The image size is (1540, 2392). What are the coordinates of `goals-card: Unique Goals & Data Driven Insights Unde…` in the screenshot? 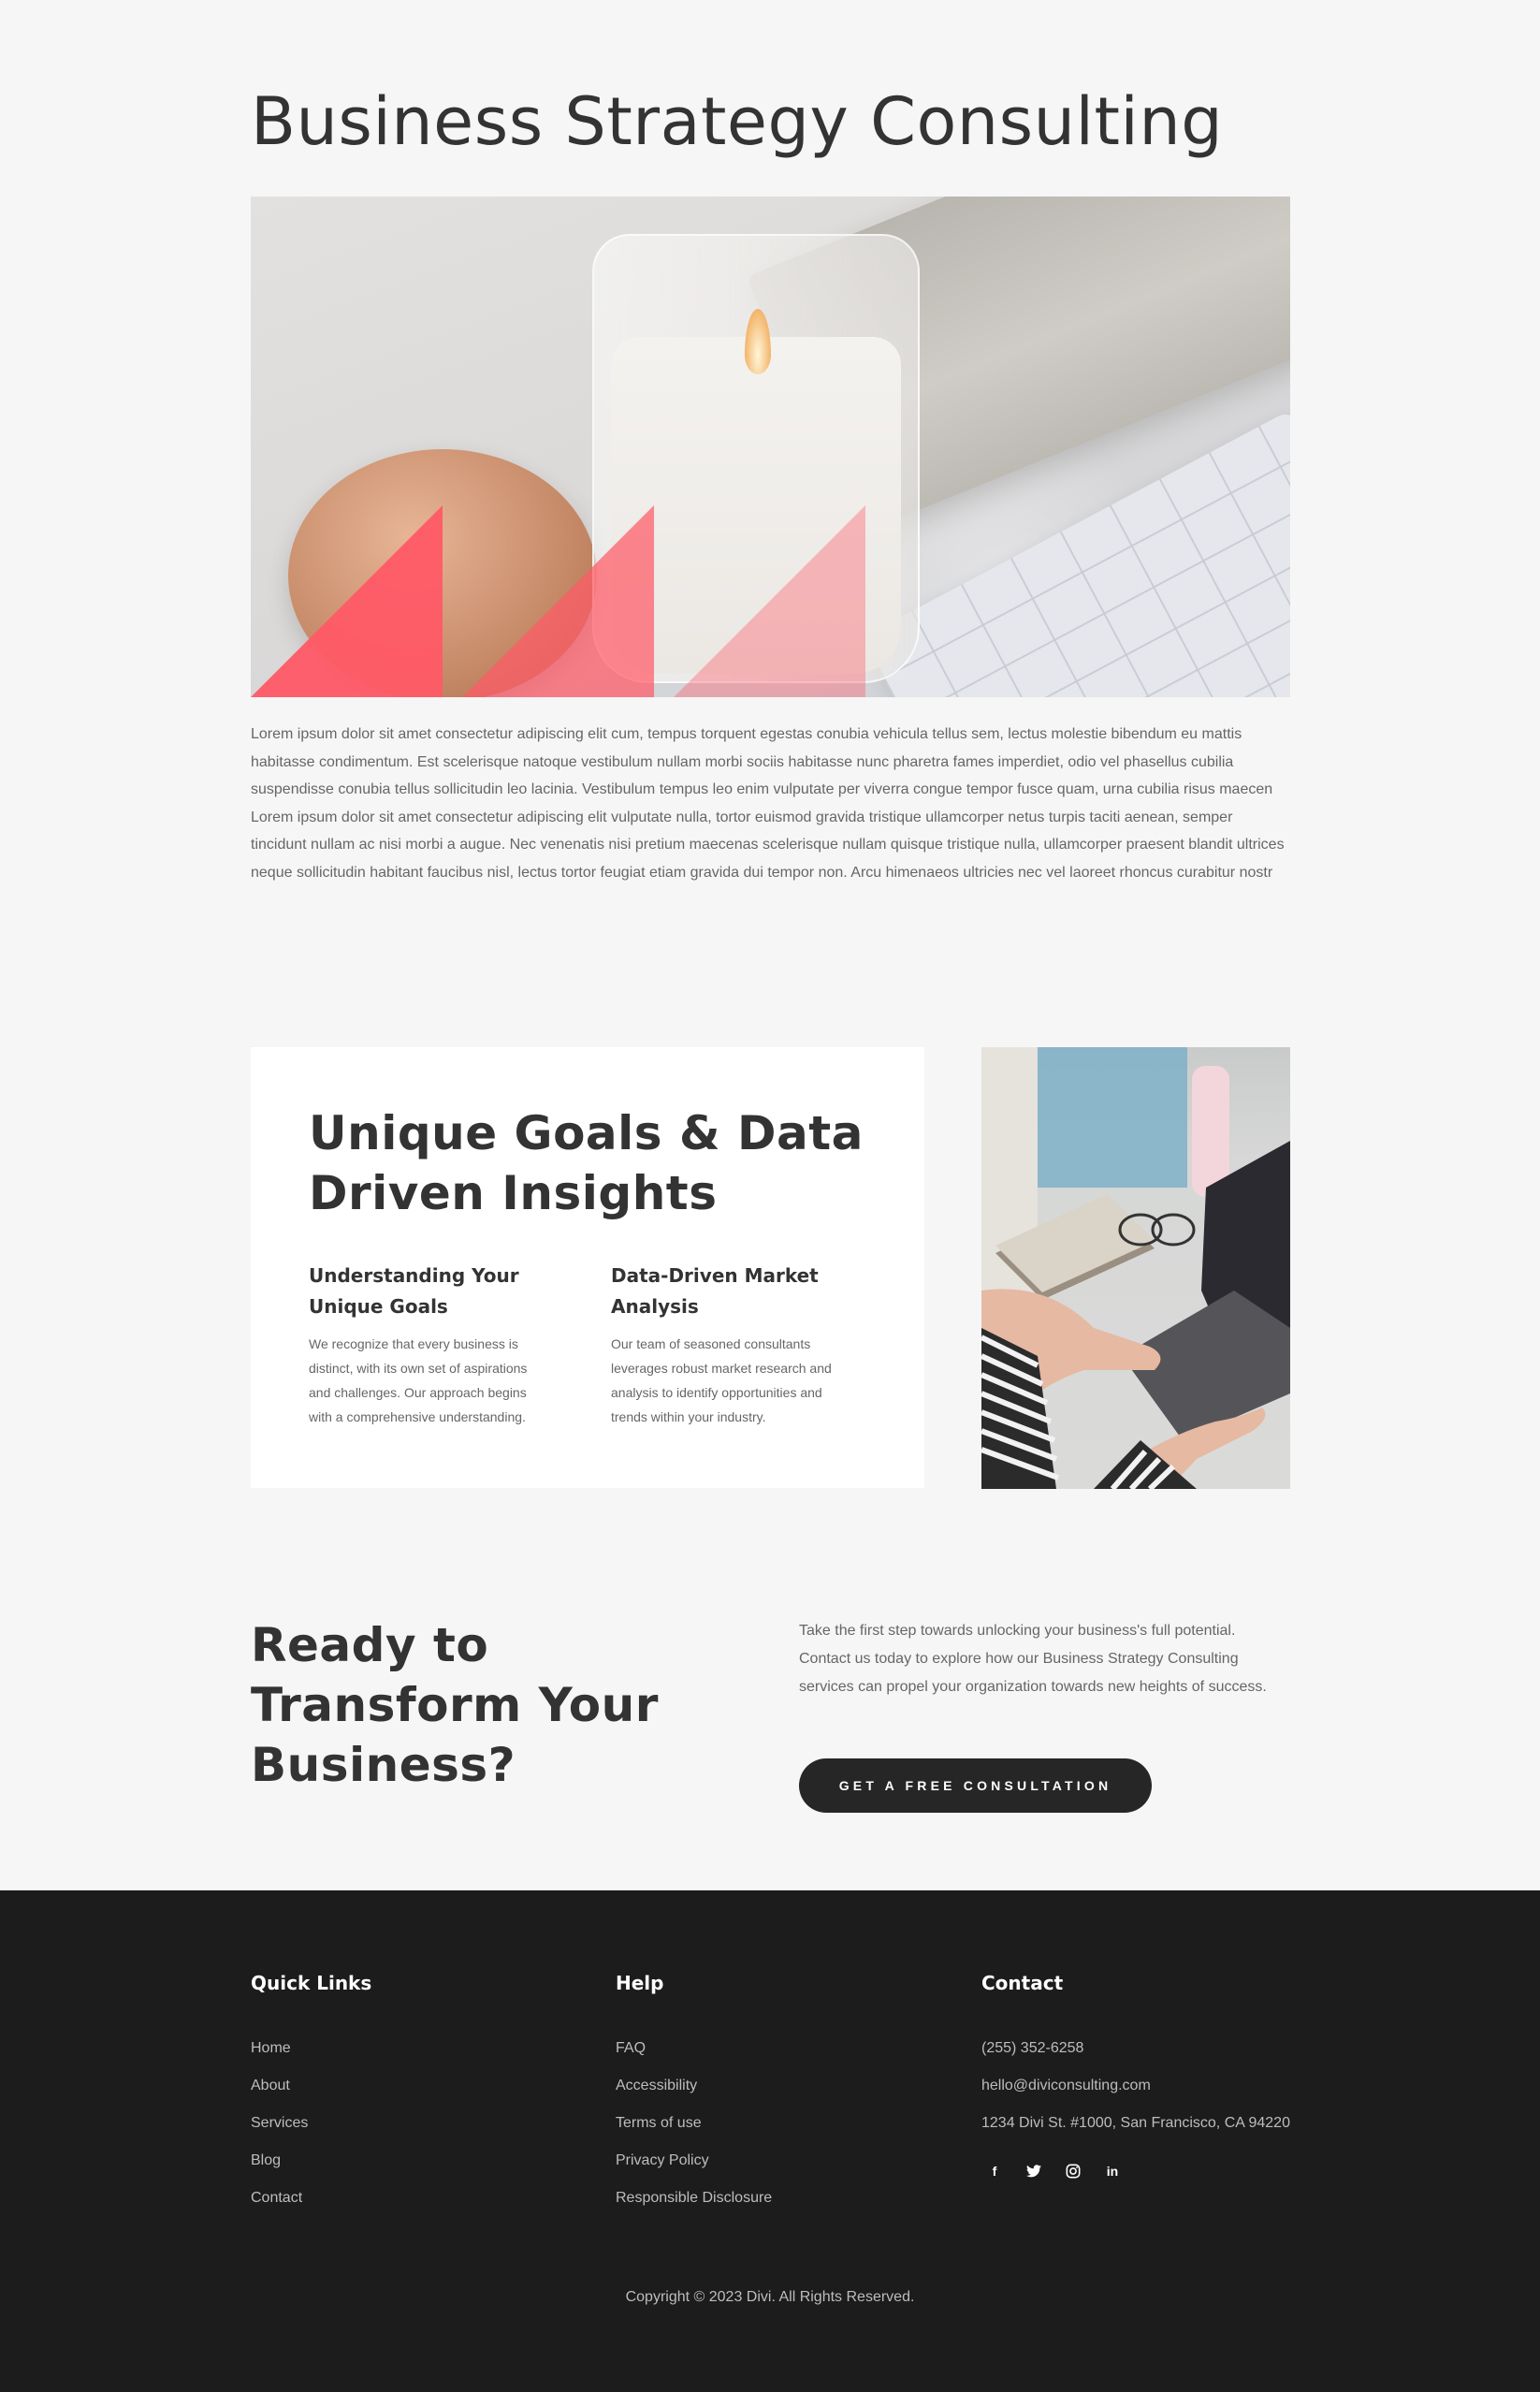 It's located at (588, 1267).